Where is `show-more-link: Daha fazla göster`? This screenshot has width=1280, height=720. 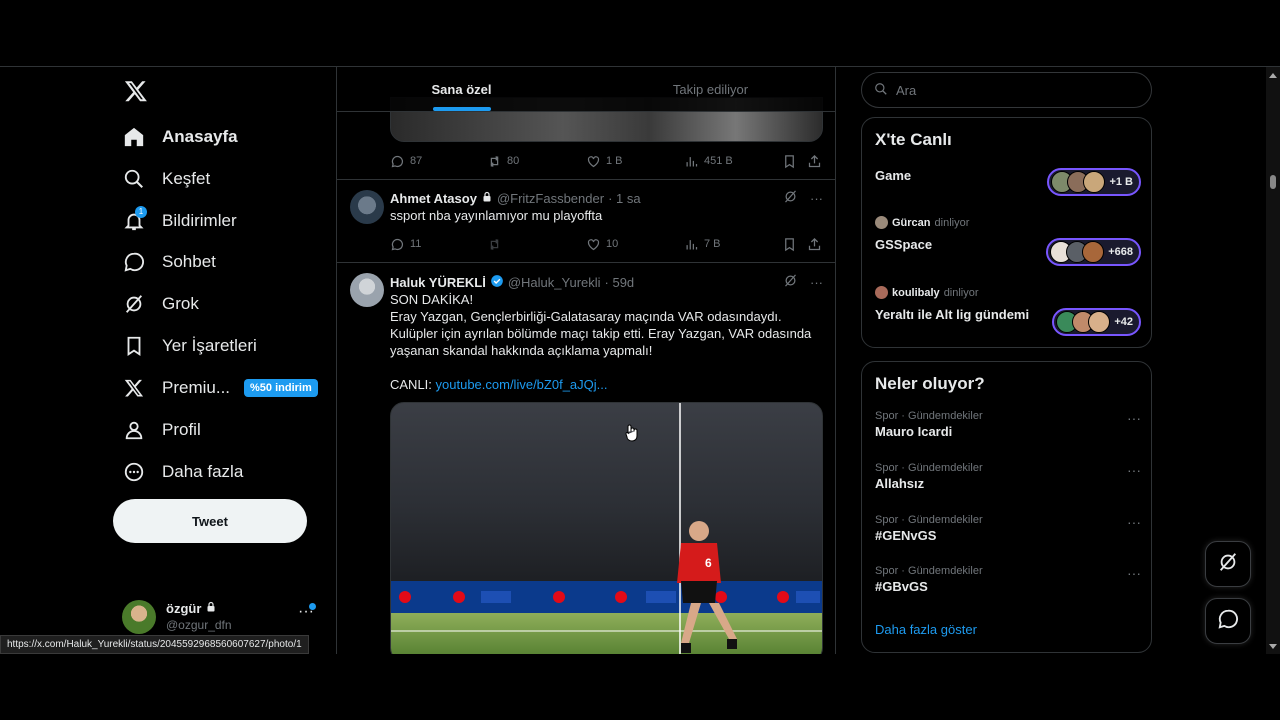
show-more-link: Daha fazla göster is located at coordinates (926, 629).